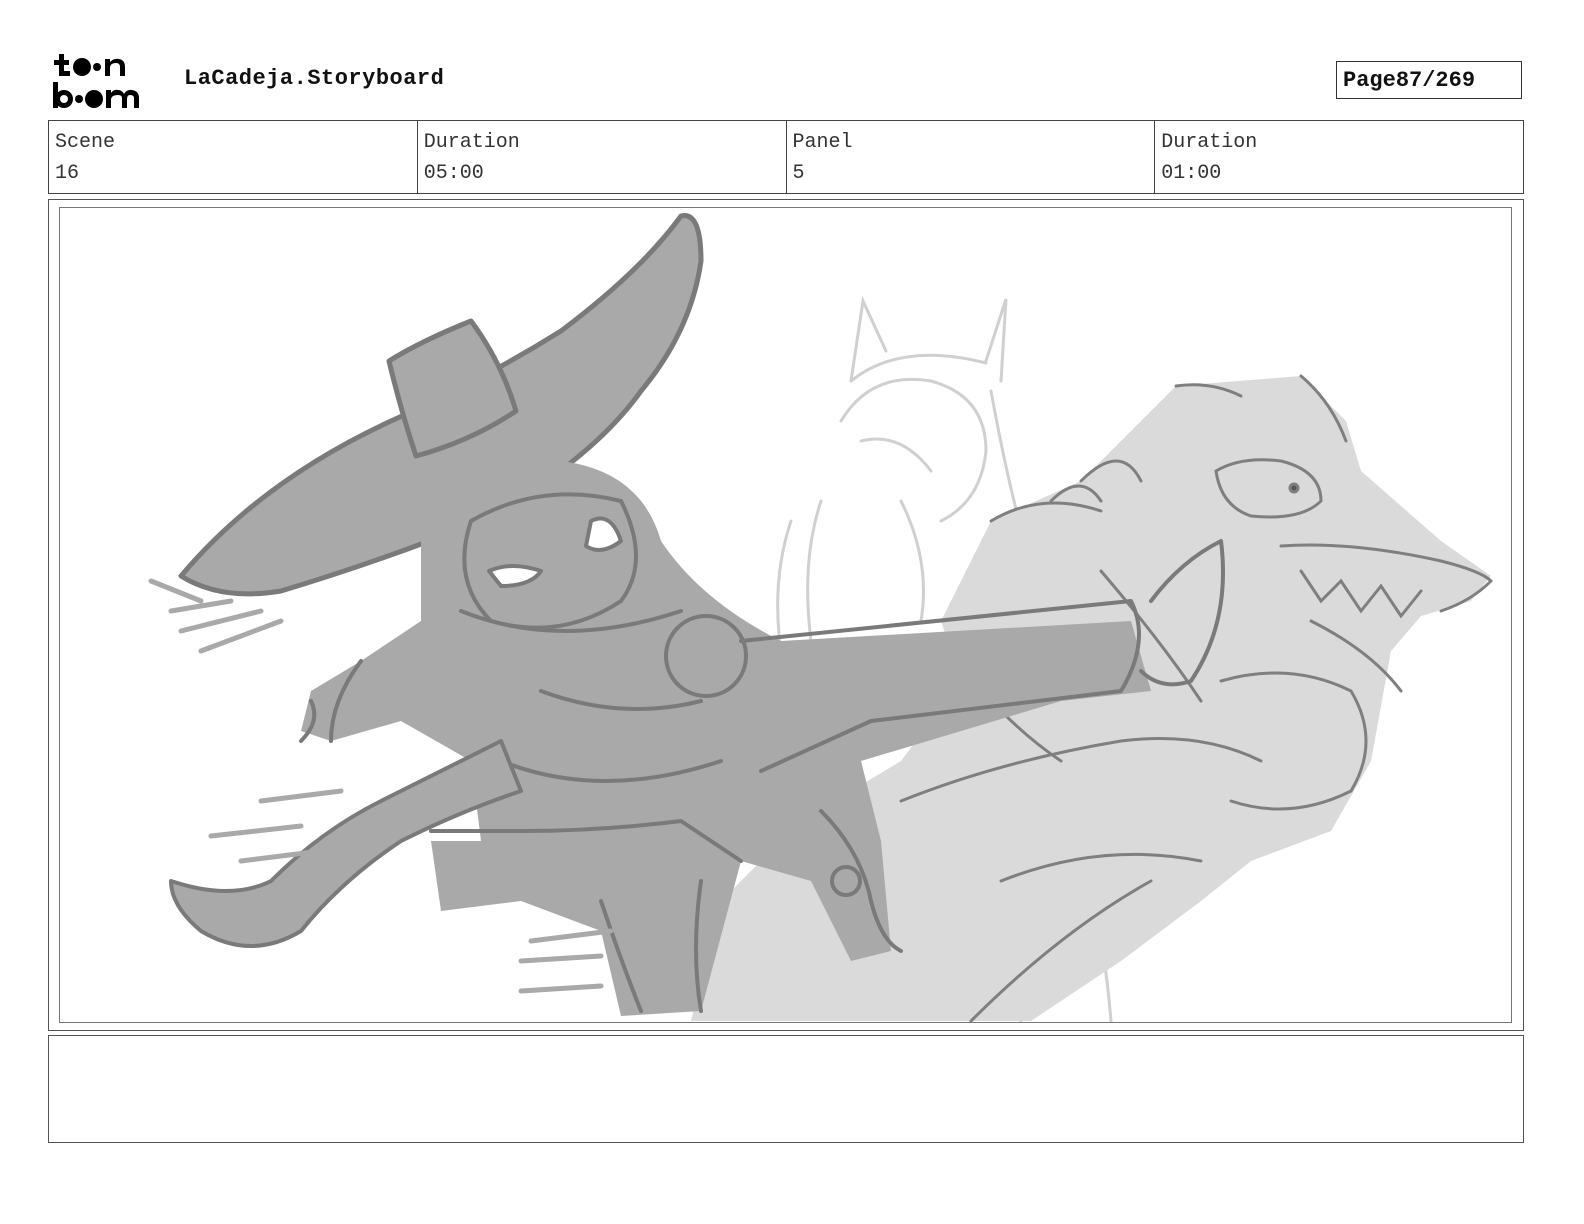  Describe the element at coordinates (1191, 173) in the screenshot. I see `panel-duration-value: 01:00` at that location.